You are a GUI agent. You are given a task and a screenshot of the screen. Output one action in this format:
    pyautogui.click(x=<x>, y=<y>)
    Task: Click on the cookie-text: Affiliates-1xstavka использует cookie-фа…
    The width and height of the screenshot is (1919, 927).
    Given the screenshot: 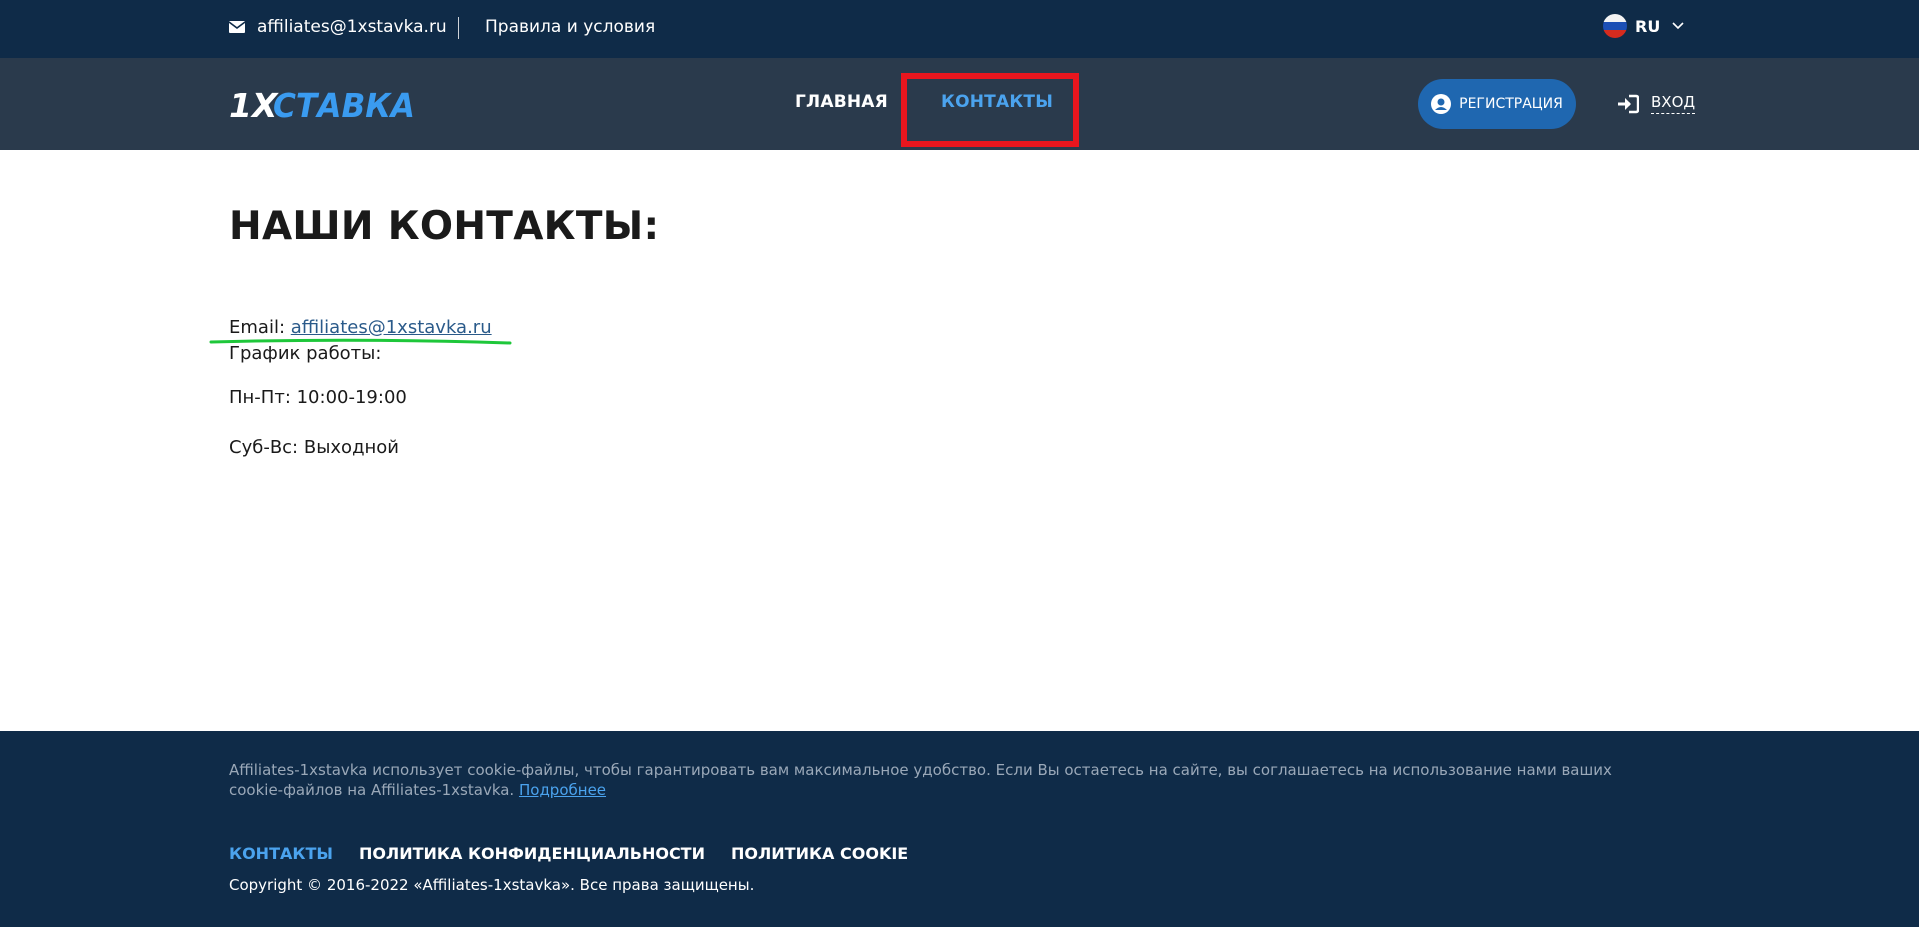 What is the action you would take?
    pyautogui.click(x=920, y=780)
    